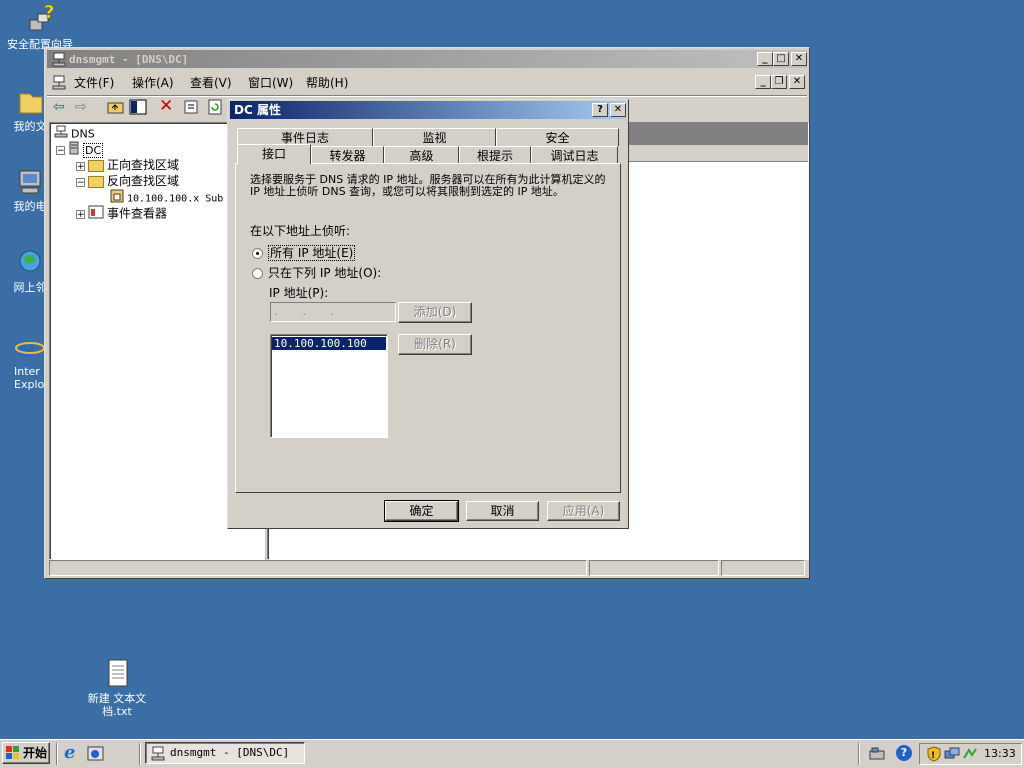  What do you see at coordinates (329, 343) in the screenshot?
I see `ip-list-item: 10.100.100.100` at bounding box center [329, 343].